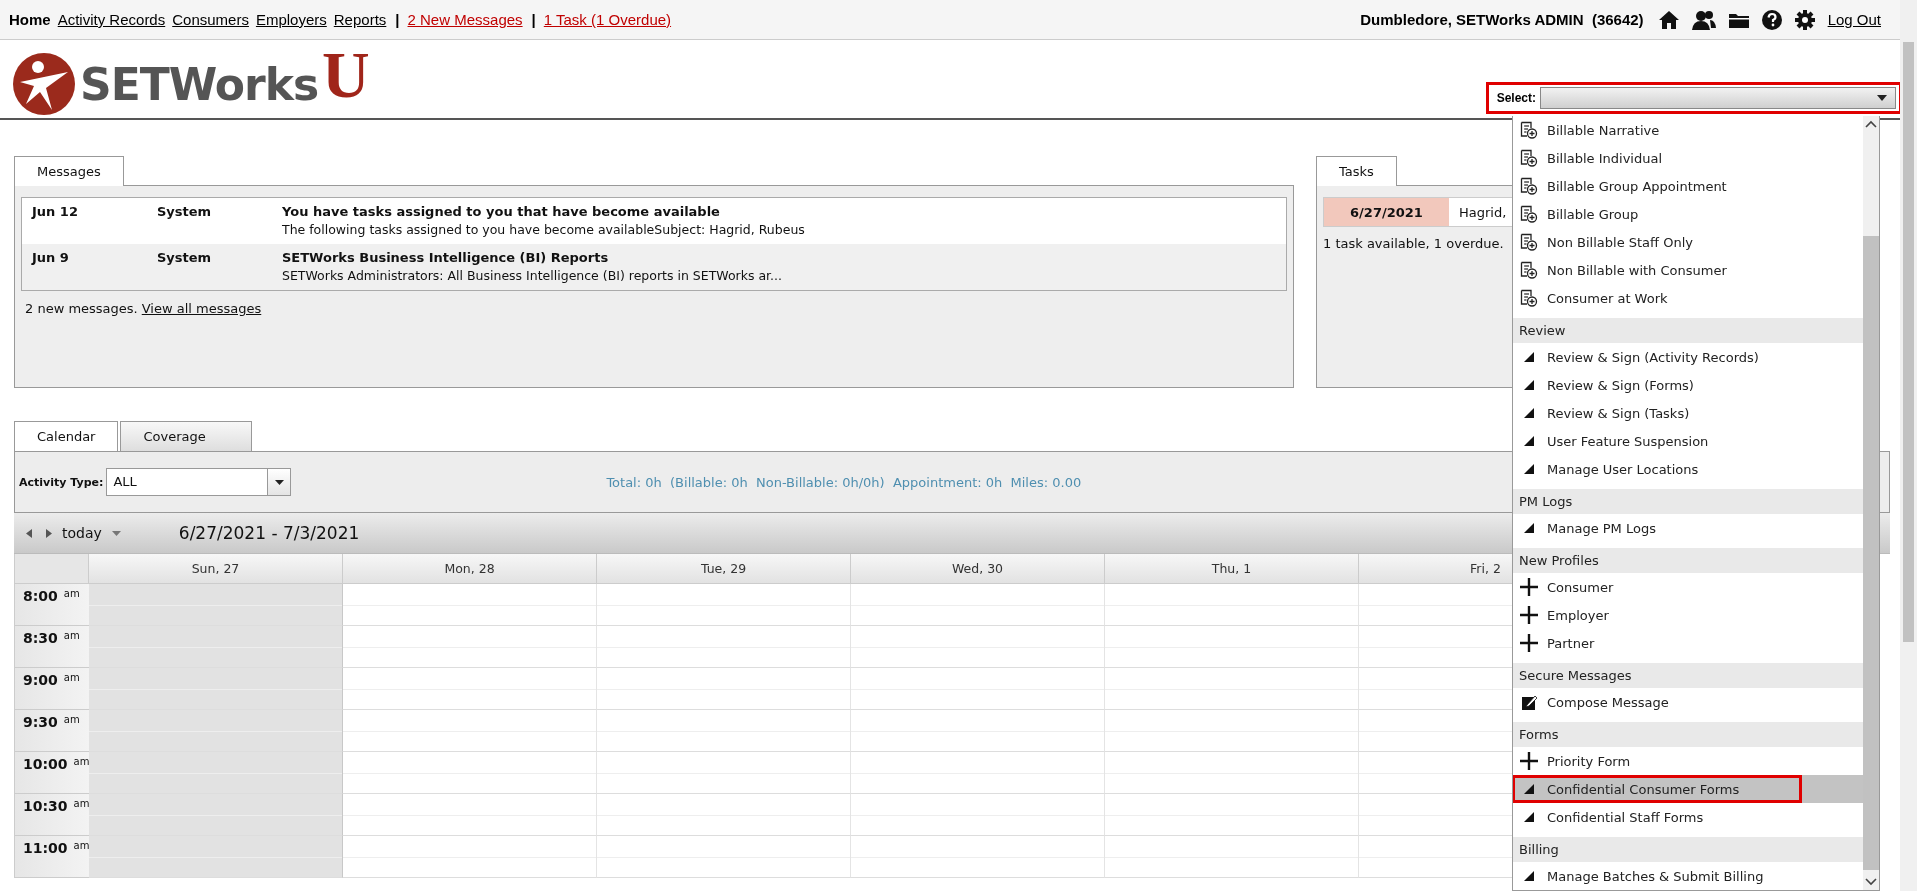 Image resolution: width=1917 pixels, height=891 pixels. I want to click on menu-item: Review & Sign (Forms), so click(1688, 385).